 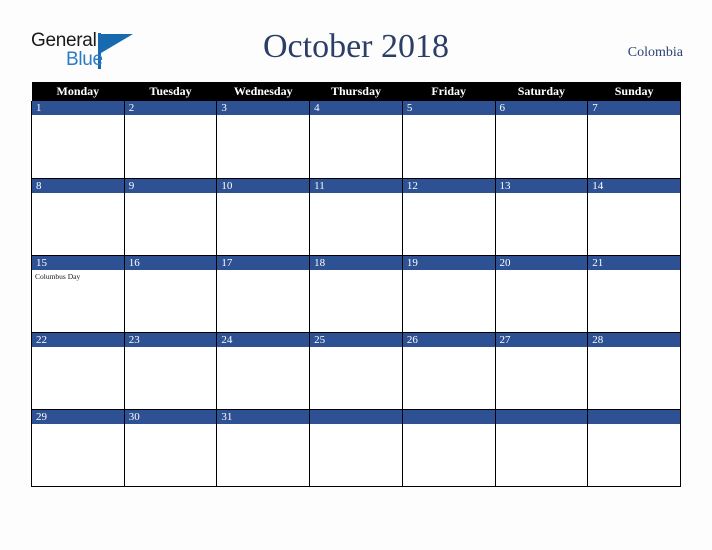 I want to click on day-cell-26: 26, so click(x=448, y=371).